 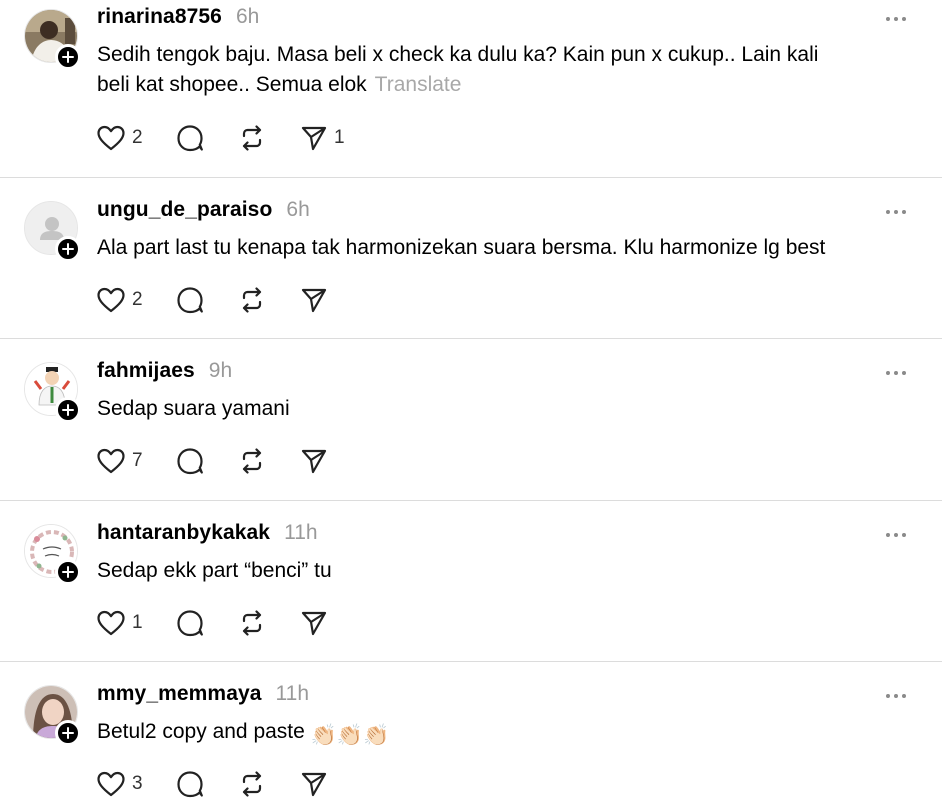 I want to click on username: rinarina8756, so click(x=159, y=17).